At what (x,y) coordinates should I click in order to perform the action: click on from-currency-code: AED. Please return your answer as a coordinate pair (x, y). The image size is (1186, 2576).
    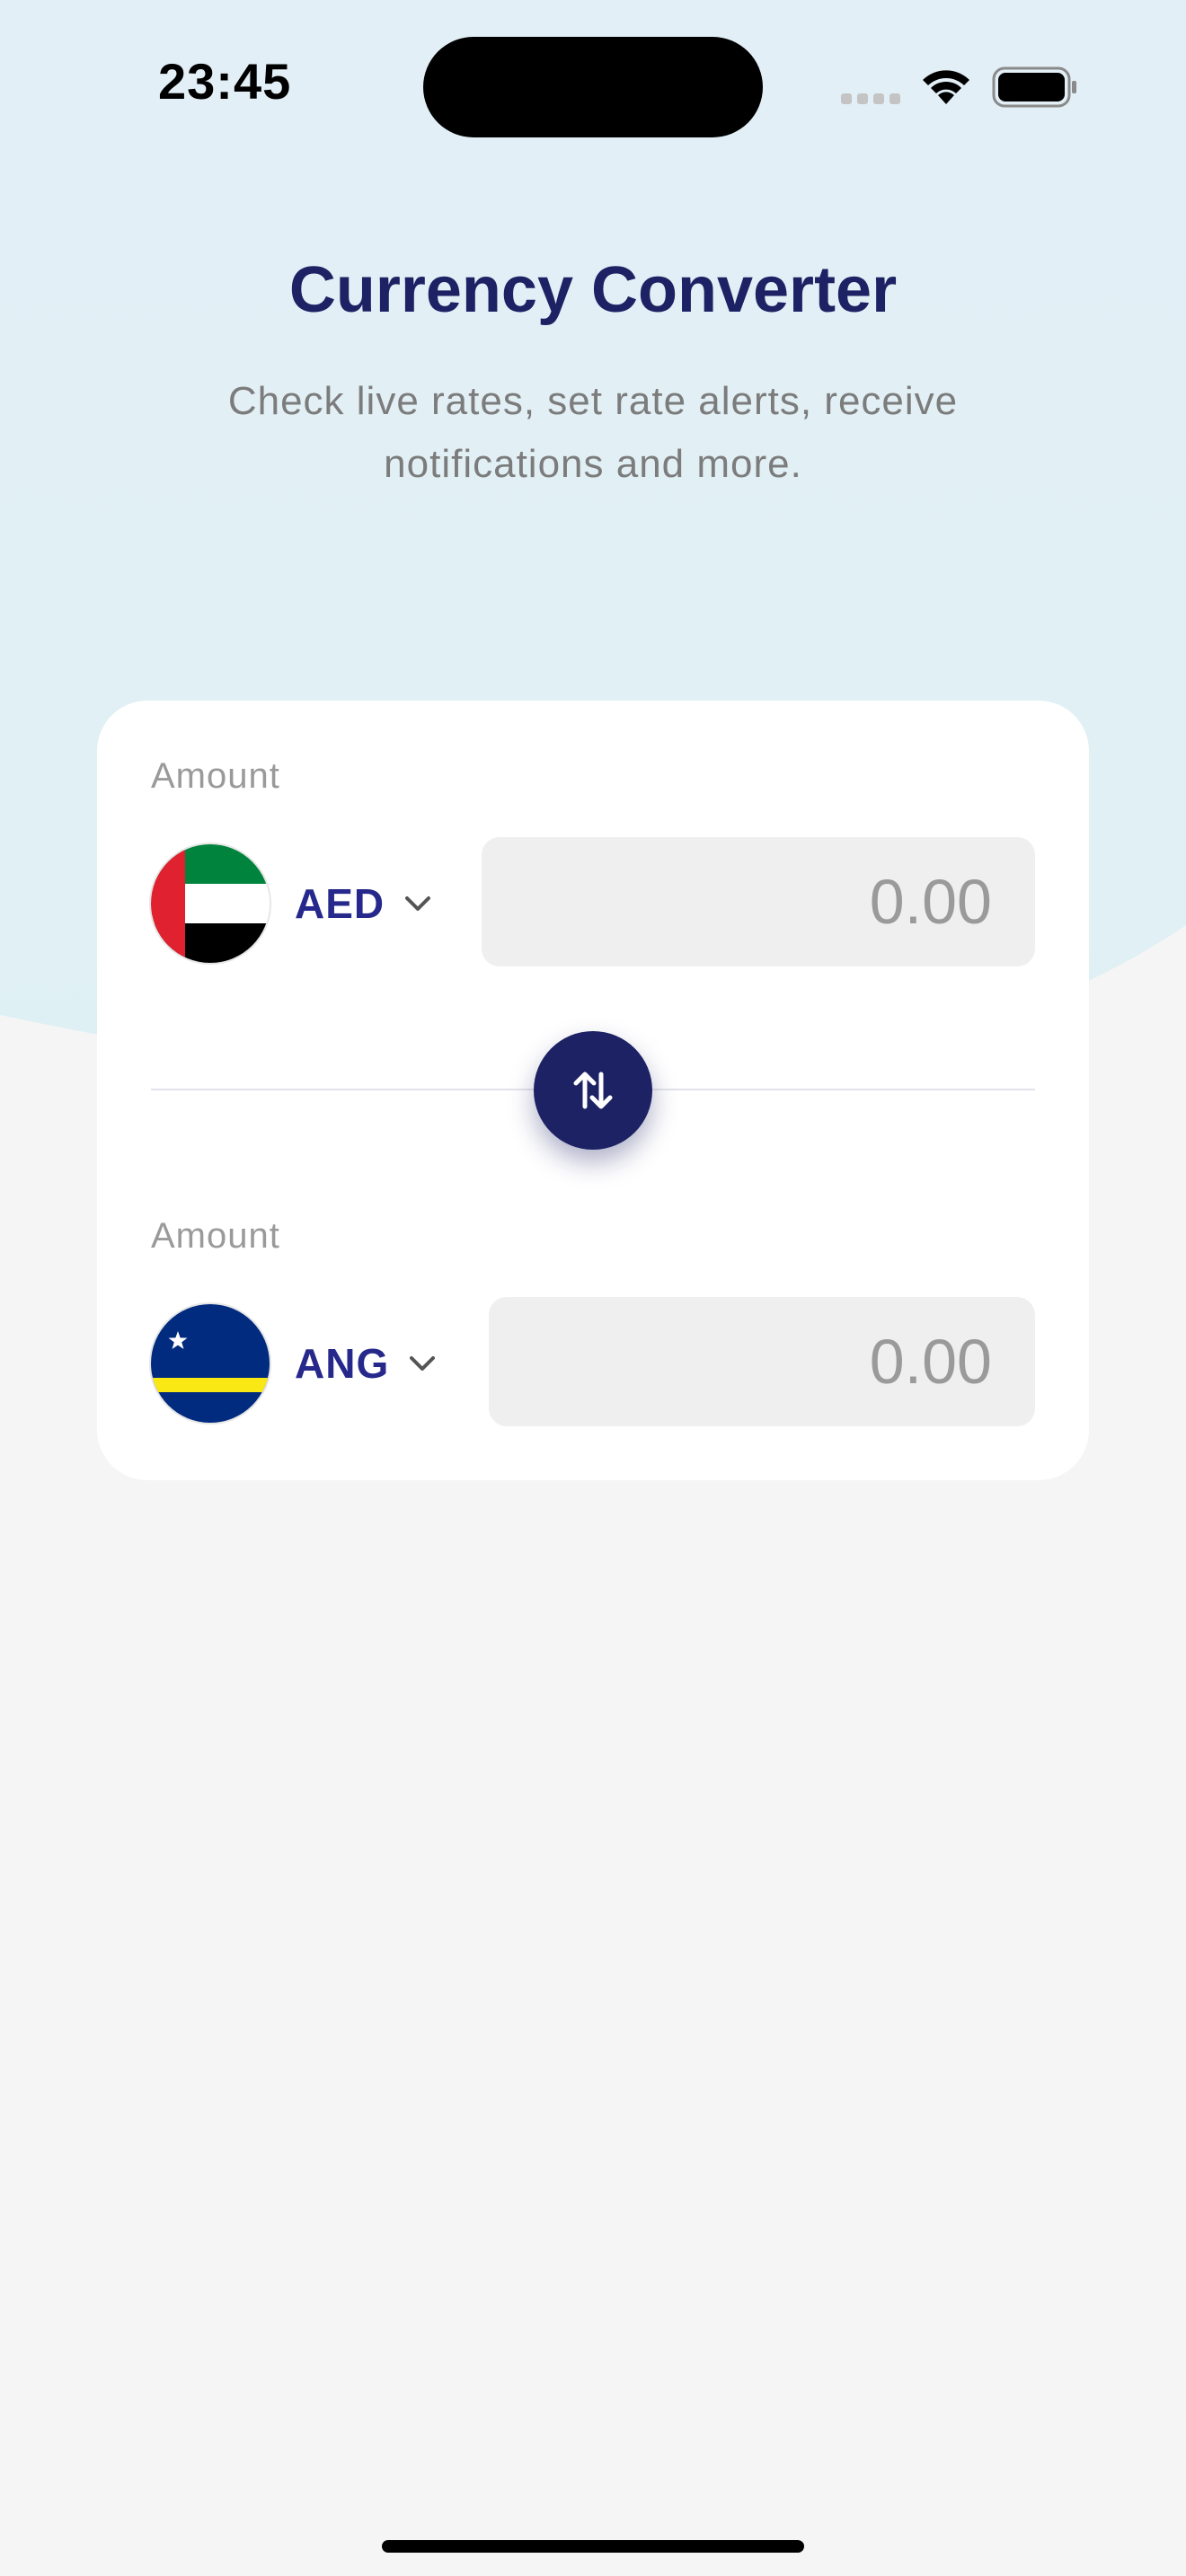
    Looking at the image, I should click on (340, 903).